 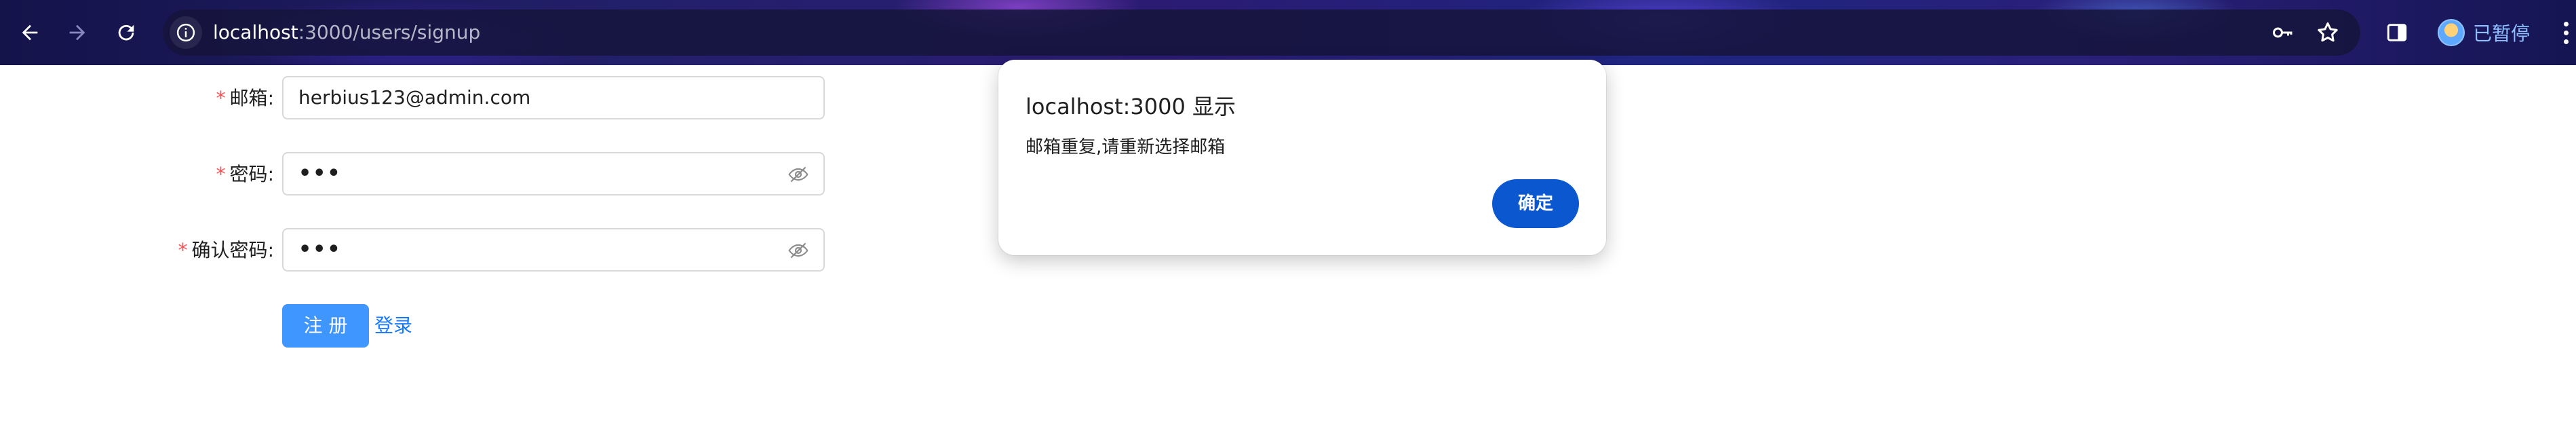 What do you see at coordinates (553, 97) in the screenshot?
I see `email-field: herbius123@admin.com` at bounding box center [553, 97].